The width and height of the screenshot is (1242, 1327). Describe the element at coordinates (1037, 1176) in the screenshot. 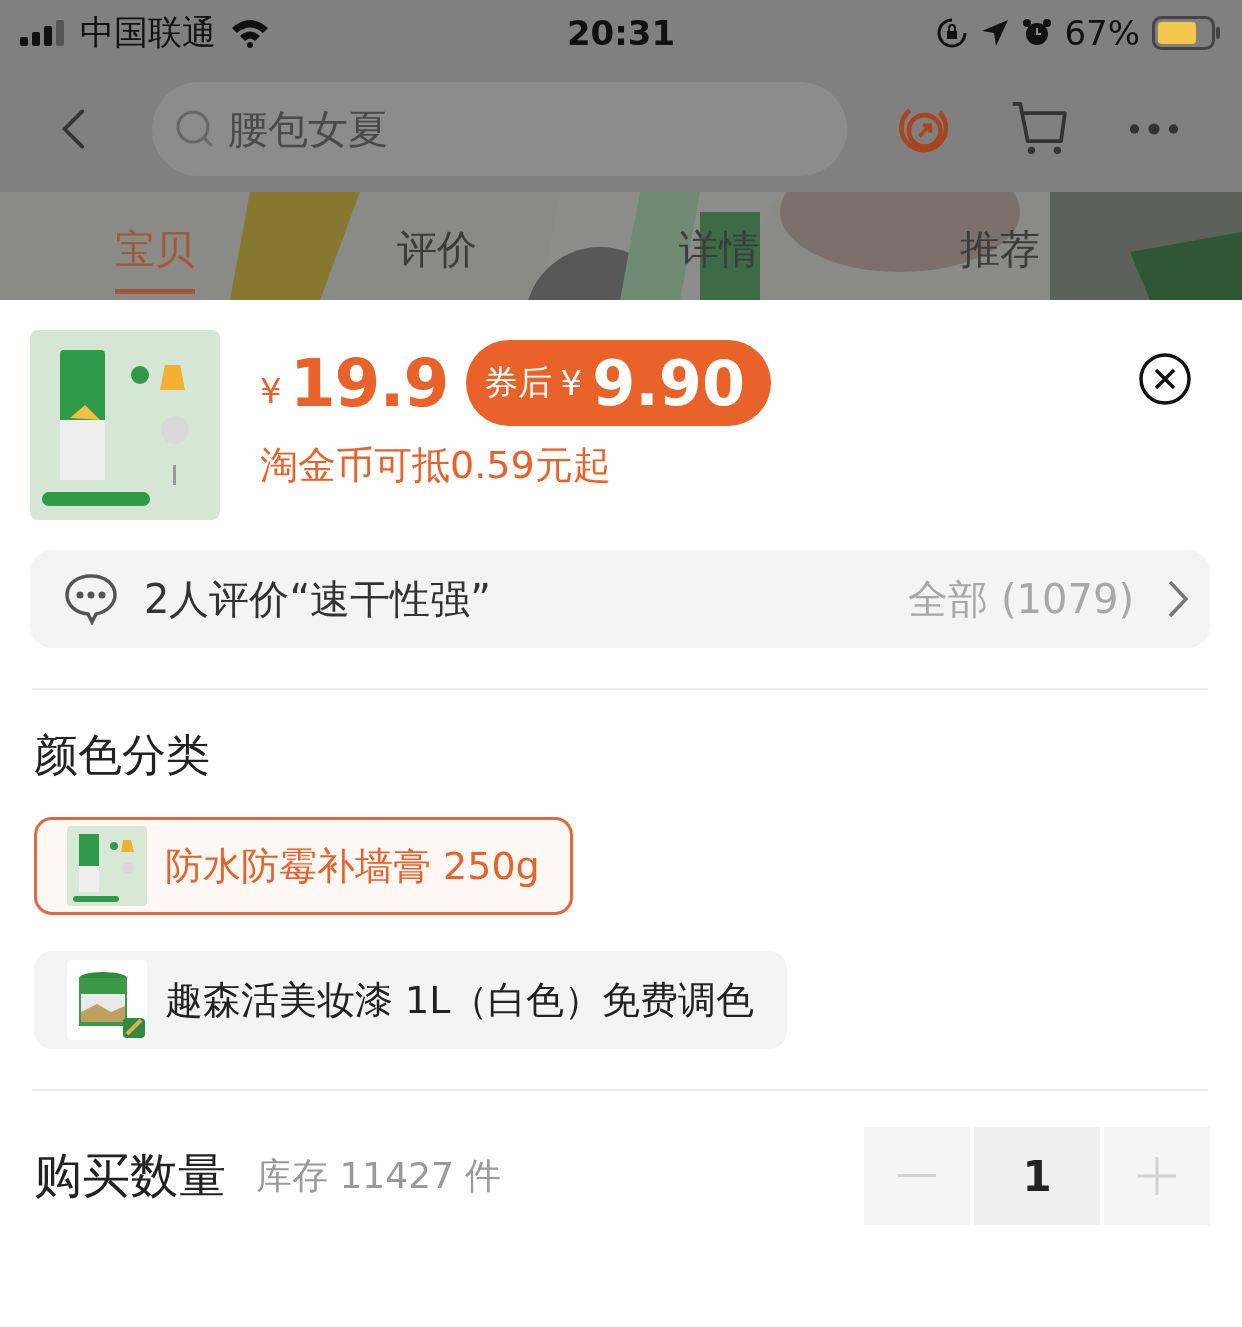

I see `quantity-field: 1` at that location.